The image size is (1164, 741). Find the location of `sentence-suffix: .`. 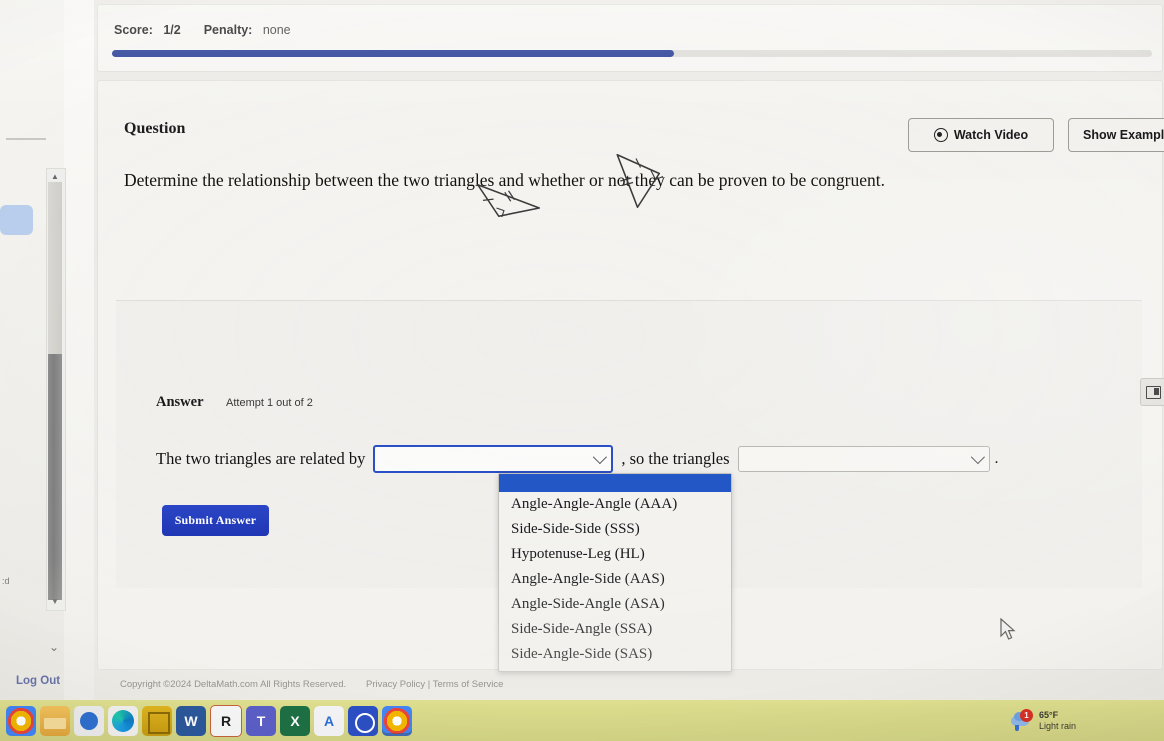

sentence-suffix: . is located at coordinates (996, 458).